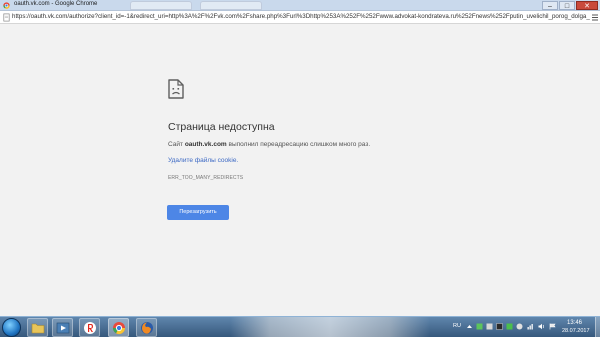 Image resolution: width=600 pixels, height=337 pixels. I want to click on error-desc-prefix: Сайт, so click(175, 144).